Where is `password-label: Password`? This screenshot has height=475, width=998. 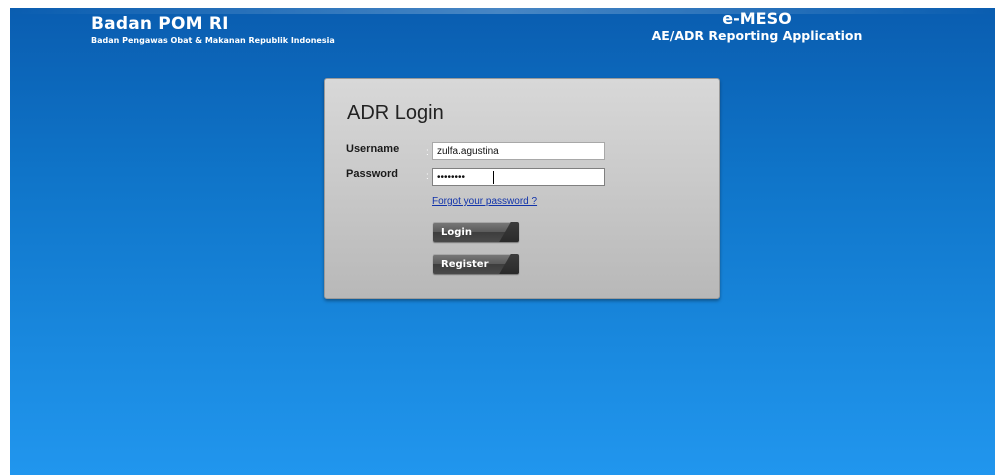 password-label: Password is located at coordinates (372, 174).